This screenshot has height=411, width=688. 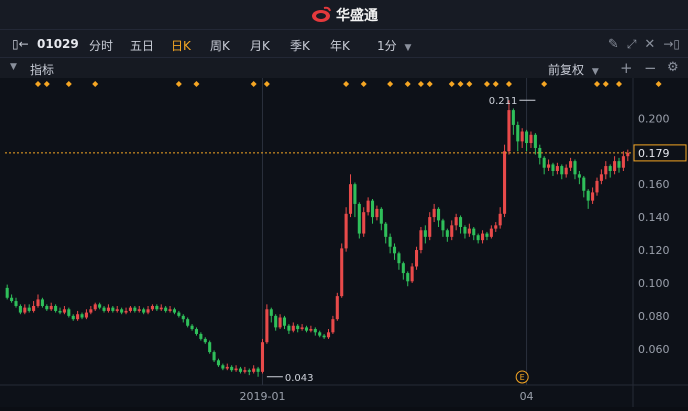 What do you see at coordinates (671, 44) in the screenshot?
I see `sidebar-right-toggle-icon: →▯` at bounding box center [671, 44].